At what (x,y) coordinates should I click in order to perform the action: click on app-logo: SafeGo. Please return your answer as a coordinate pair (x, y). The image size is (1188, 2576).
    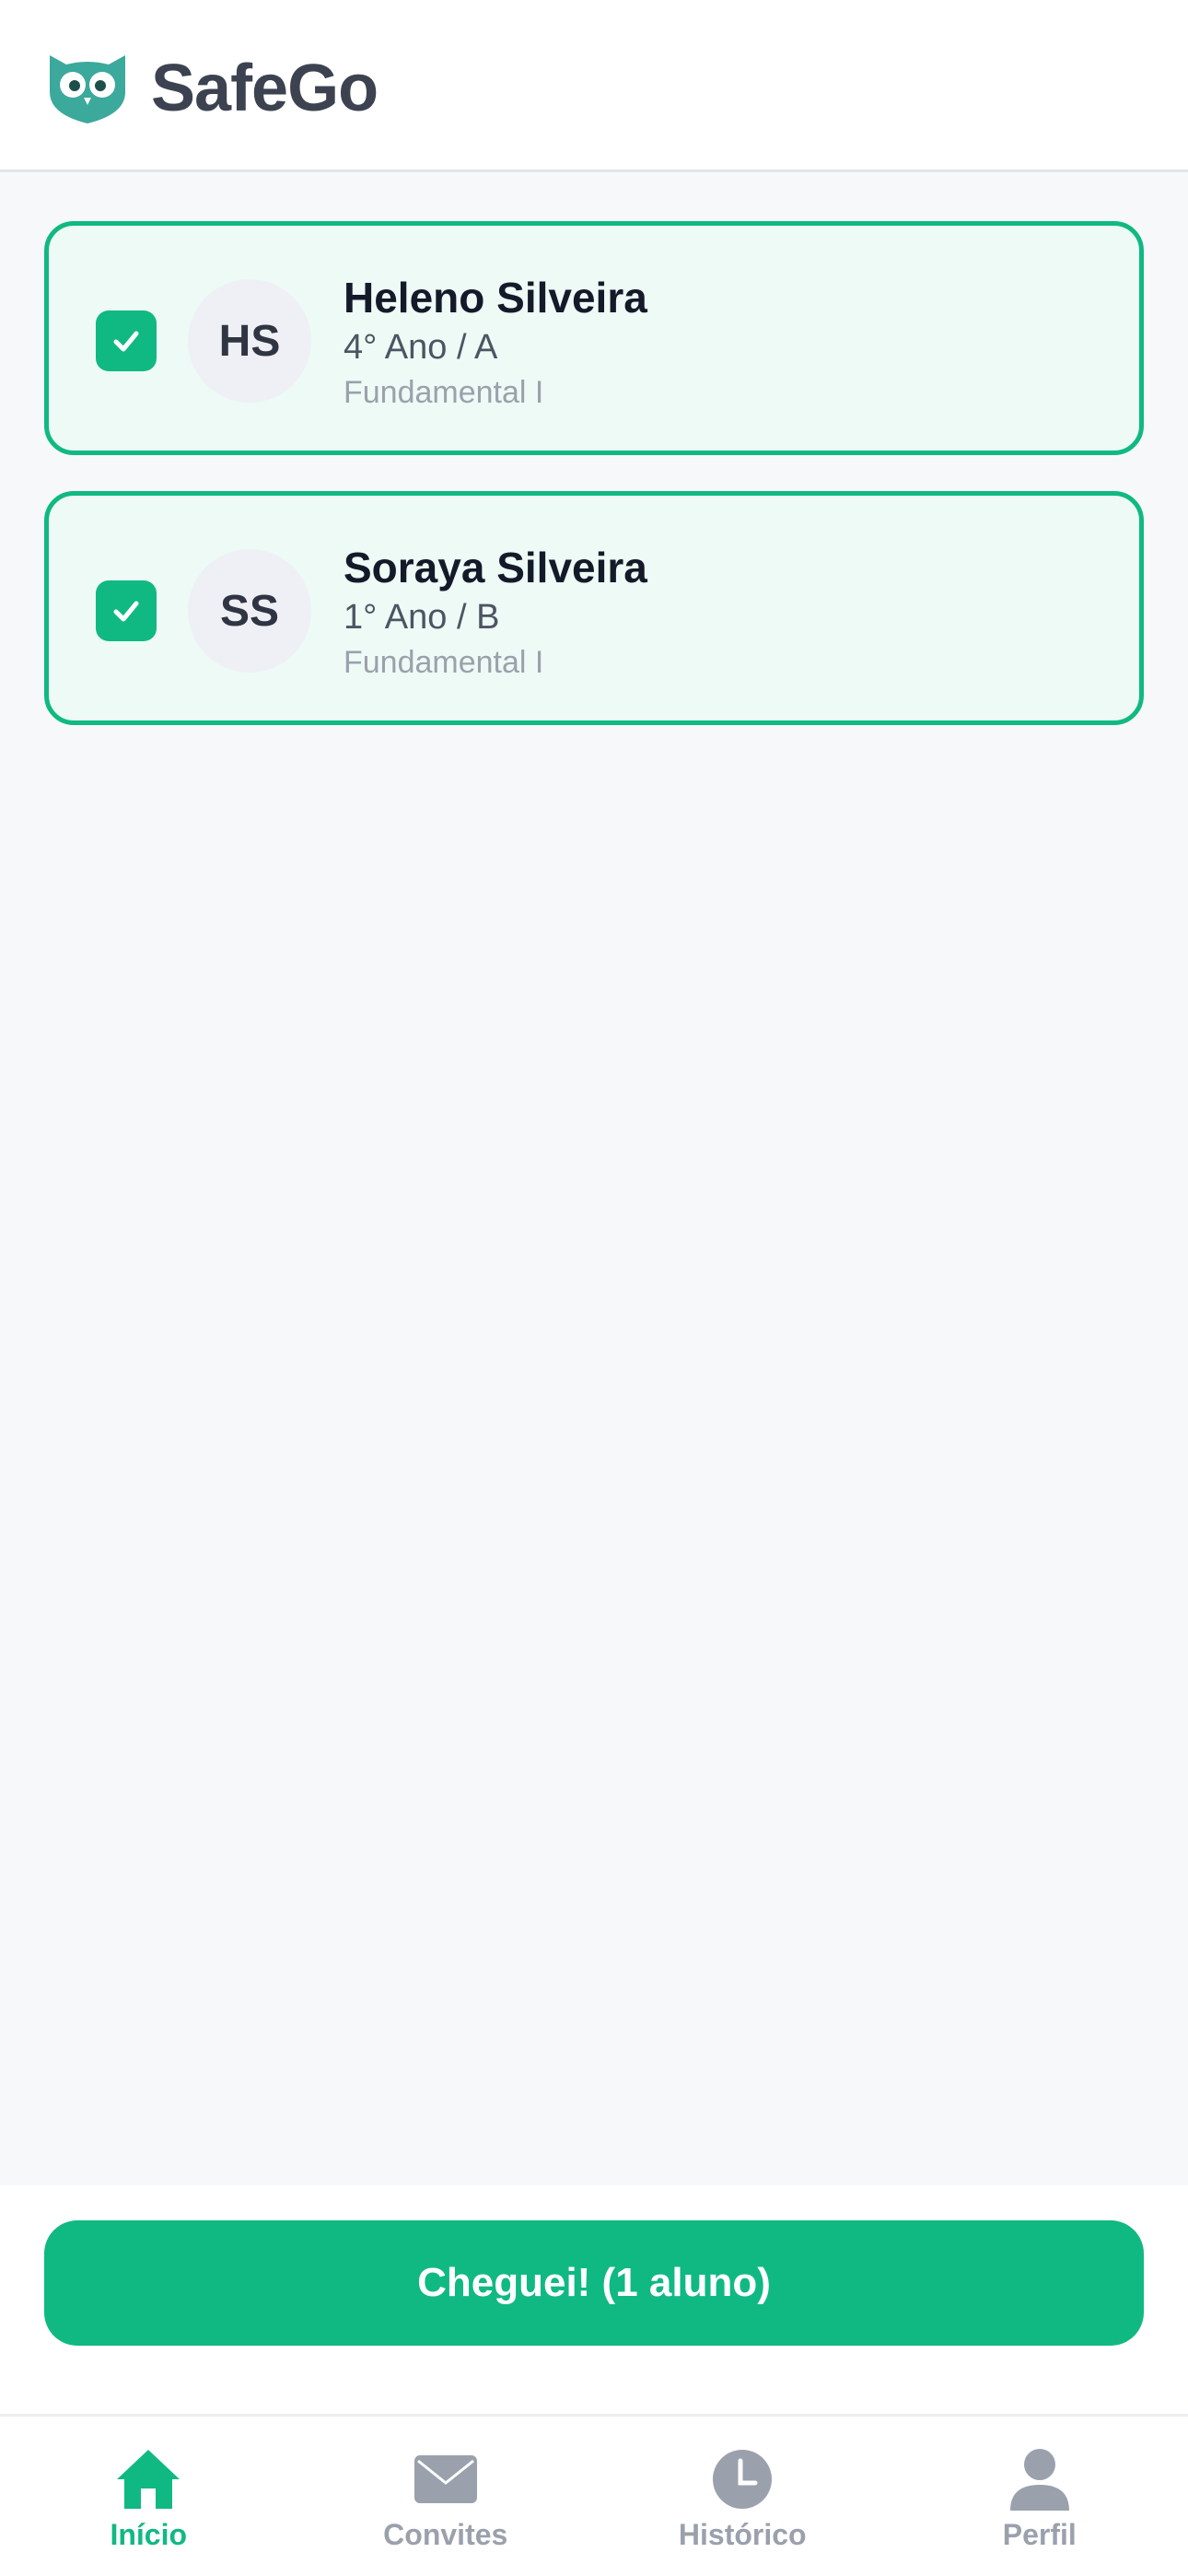
    Looking at the image, I should click on (212, 88).